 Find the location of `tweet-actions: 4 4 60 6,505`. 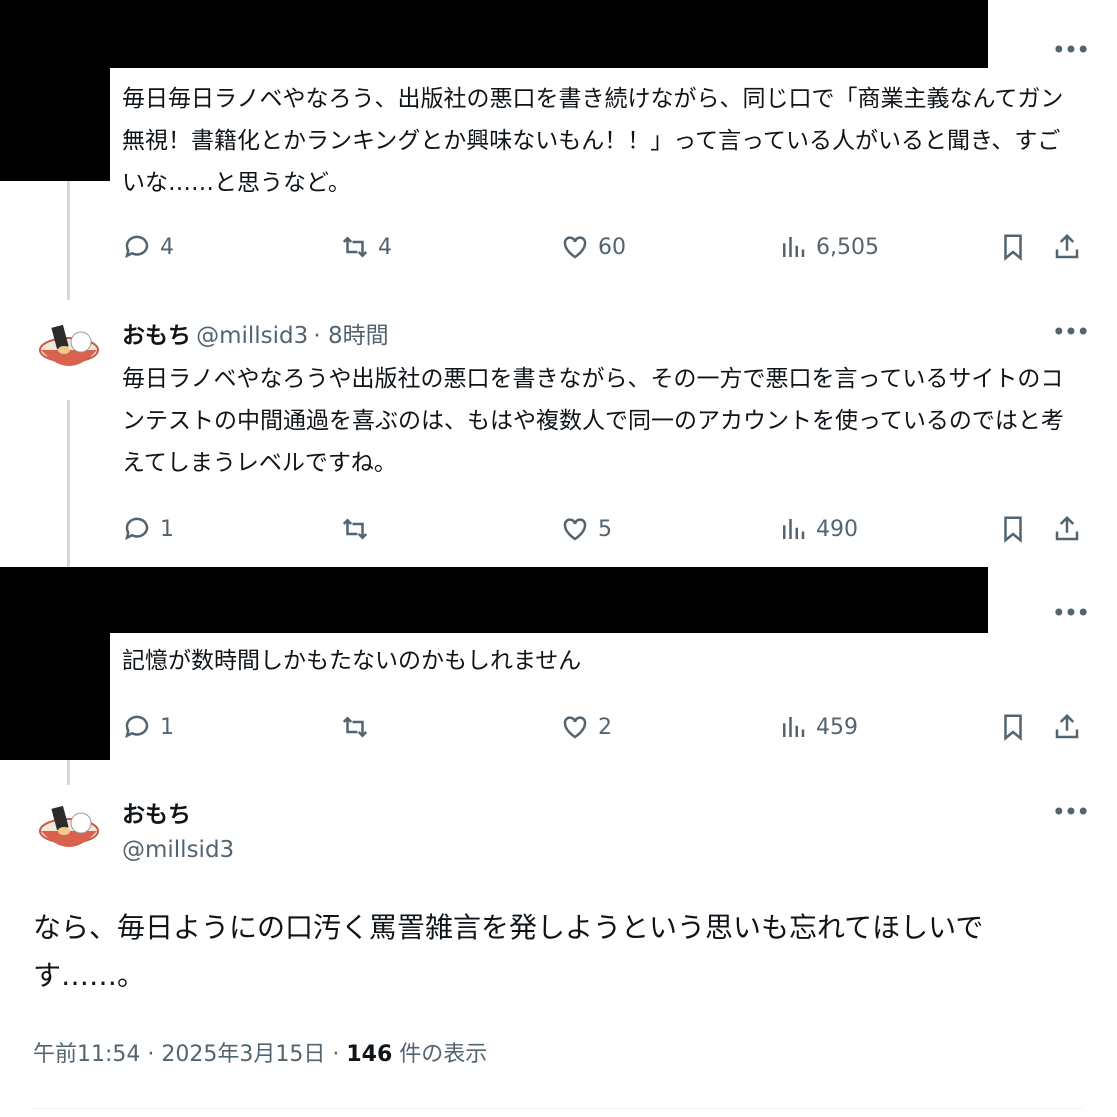

tweet-actions: 4 4 60 6,505 is located at coordinates (607, 247).